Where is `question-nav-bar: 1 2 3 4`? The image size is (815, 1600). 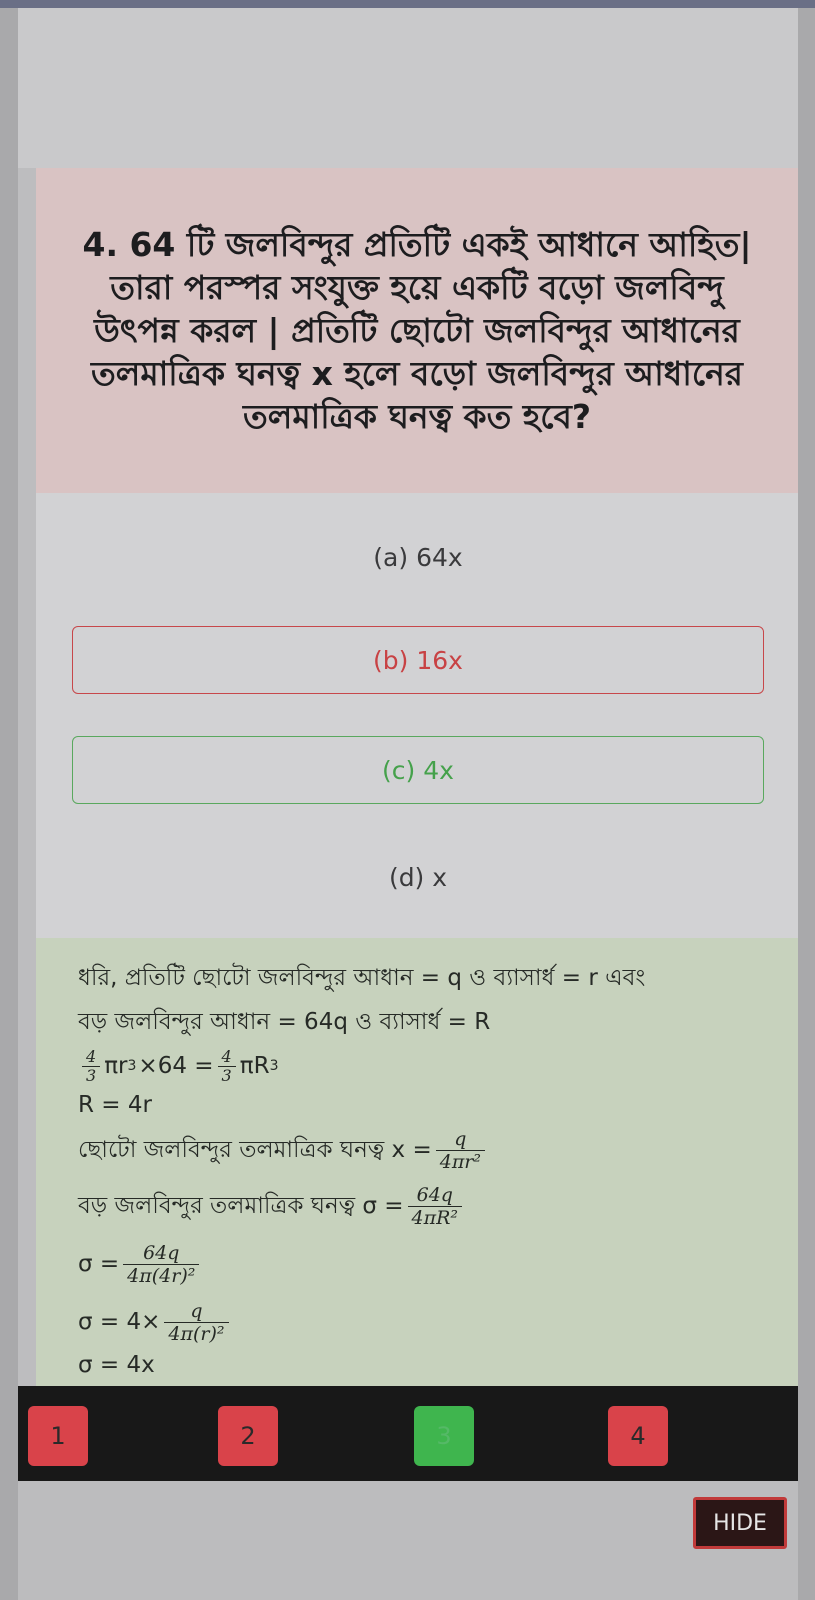 question-nav-bar: 1 2 3 4 is located at coordinates (408, 1433).